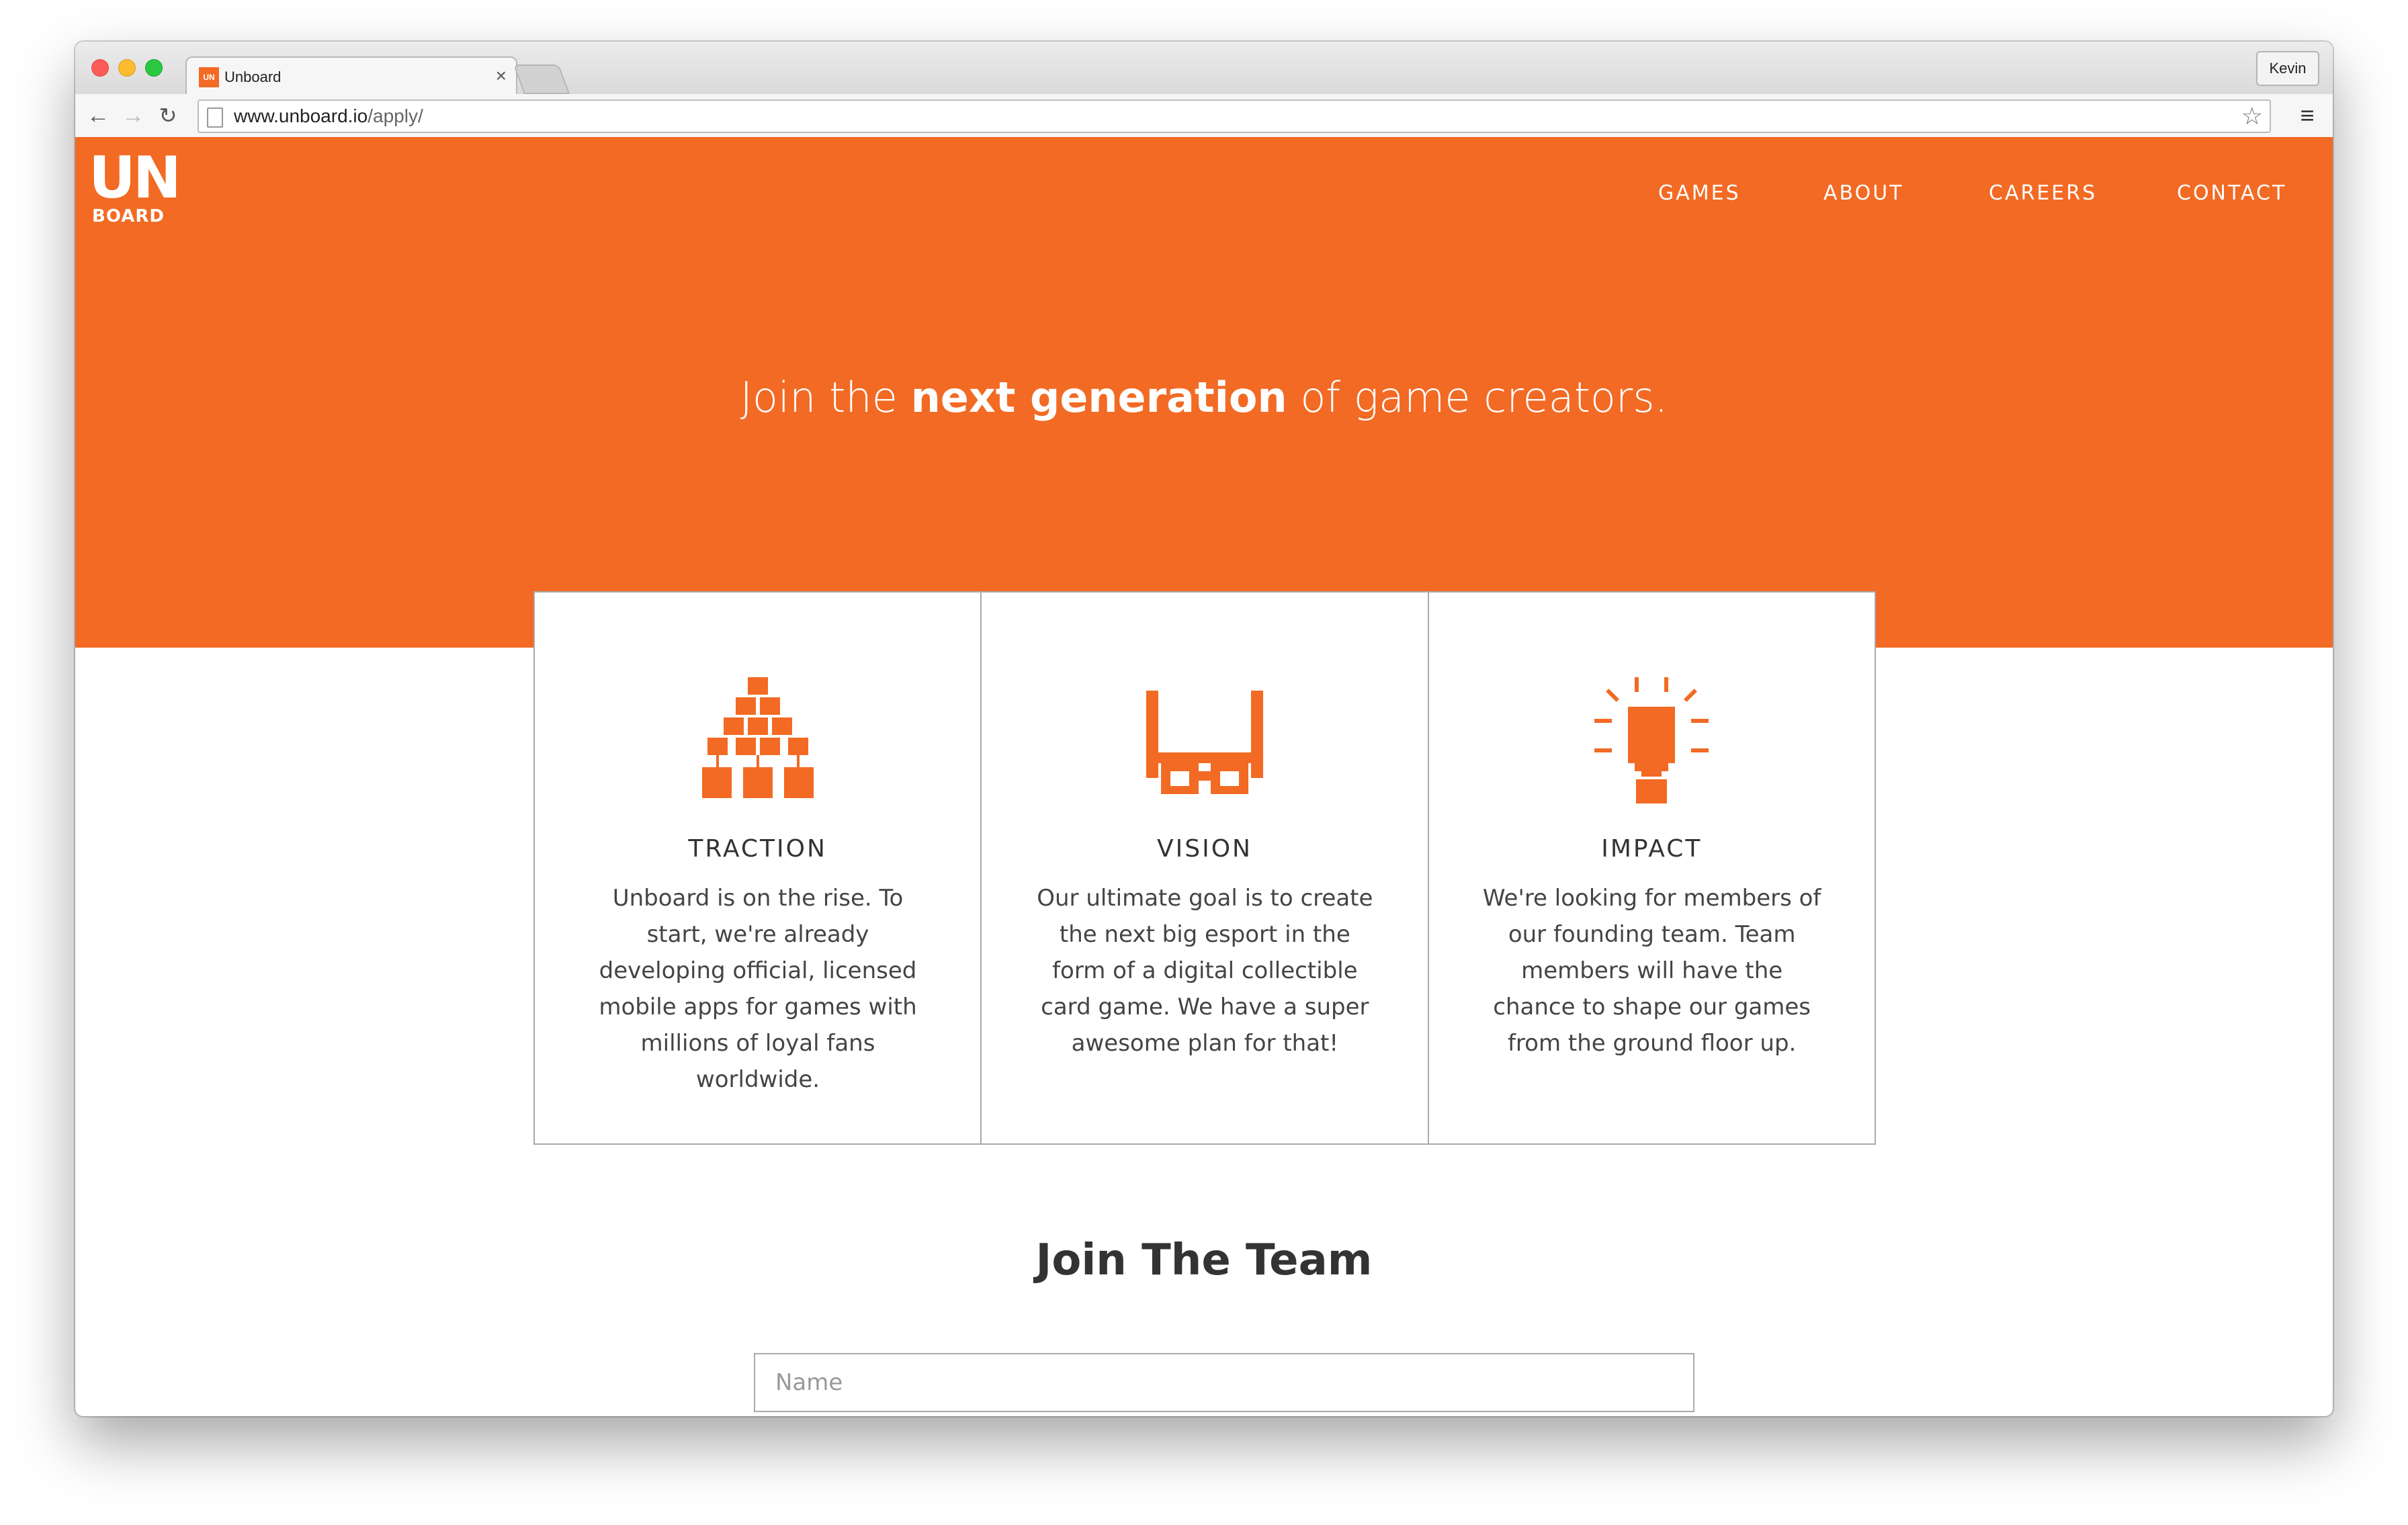  Describe the element at coordinates (1863, 193) in the screenshot. I see `nav-about-link: ABOUT` at that location.